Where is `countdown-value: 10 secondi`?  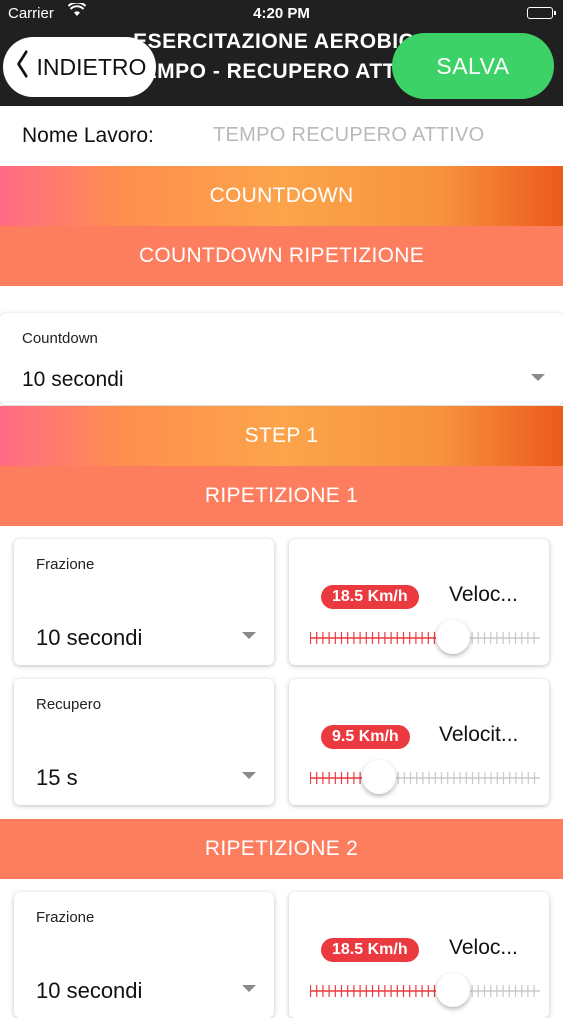
countdown-value: 10 secondi is located at coordinates (73, 379).